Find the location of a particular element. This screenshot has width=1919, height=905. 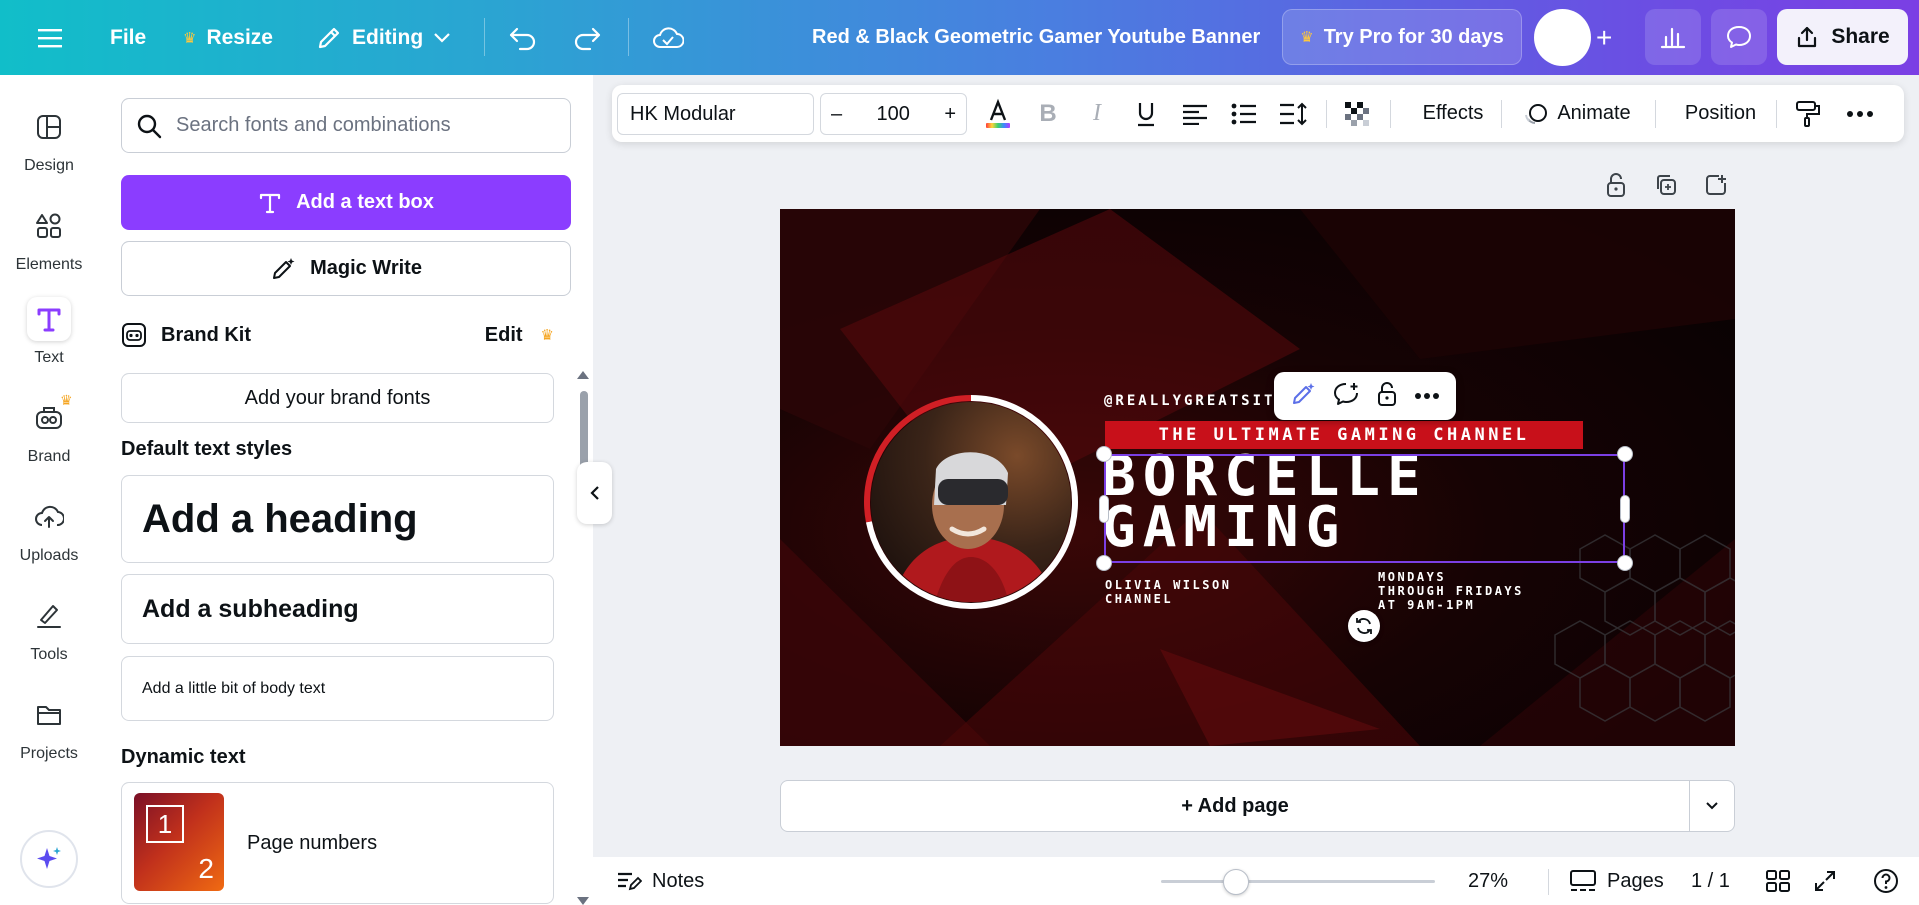

redo-button is located at coordinates (587, 37).